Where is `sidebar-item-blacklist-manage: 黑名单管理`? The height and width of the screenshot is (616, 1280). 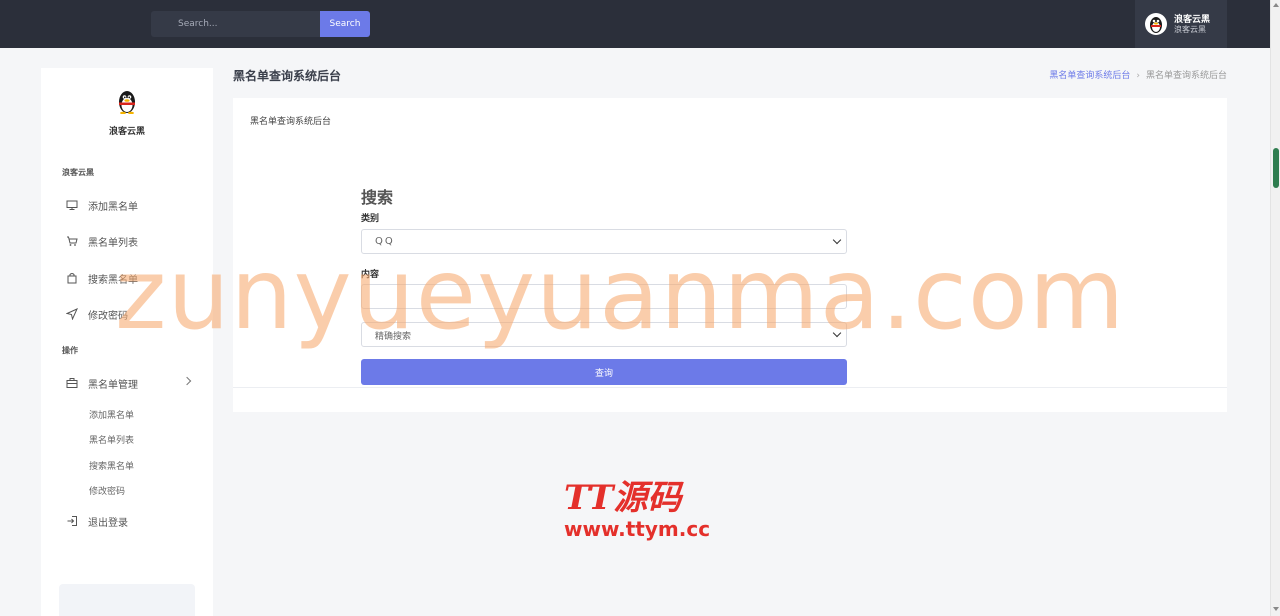 sidebar-item-blacklist-manage: 黑名单管理 is located at coordinates (127, 383).